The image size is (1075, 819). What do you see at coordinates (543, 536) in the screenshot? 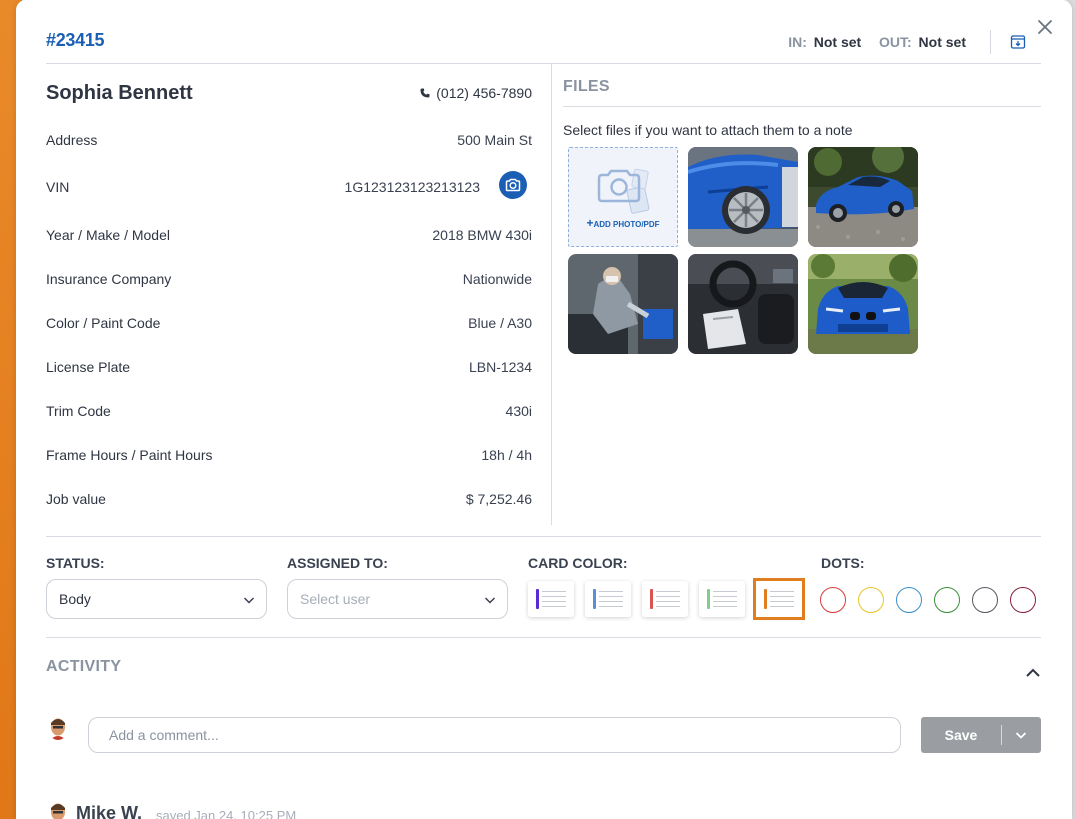
I see `controls-separator` at bounding box center [543, 536].